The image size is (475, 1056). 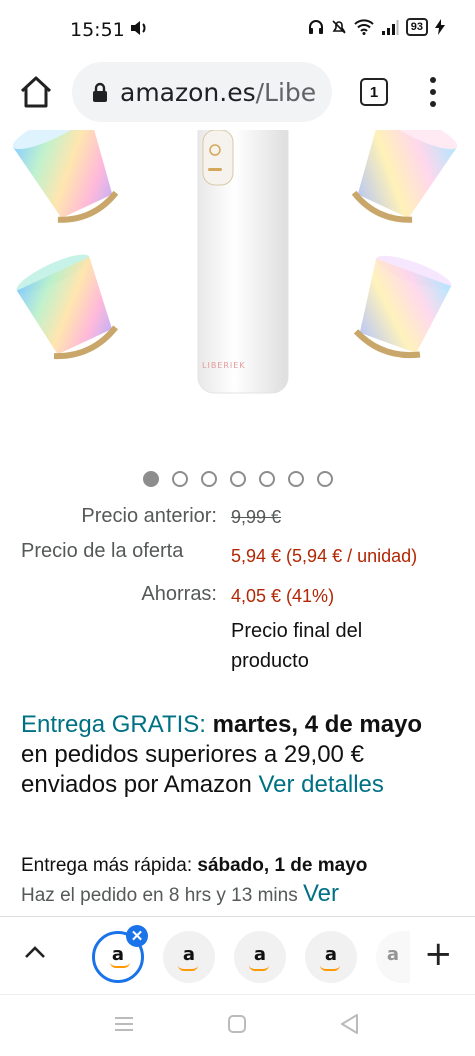 I want to click on headphones-icon, so click(x=315, y=27).